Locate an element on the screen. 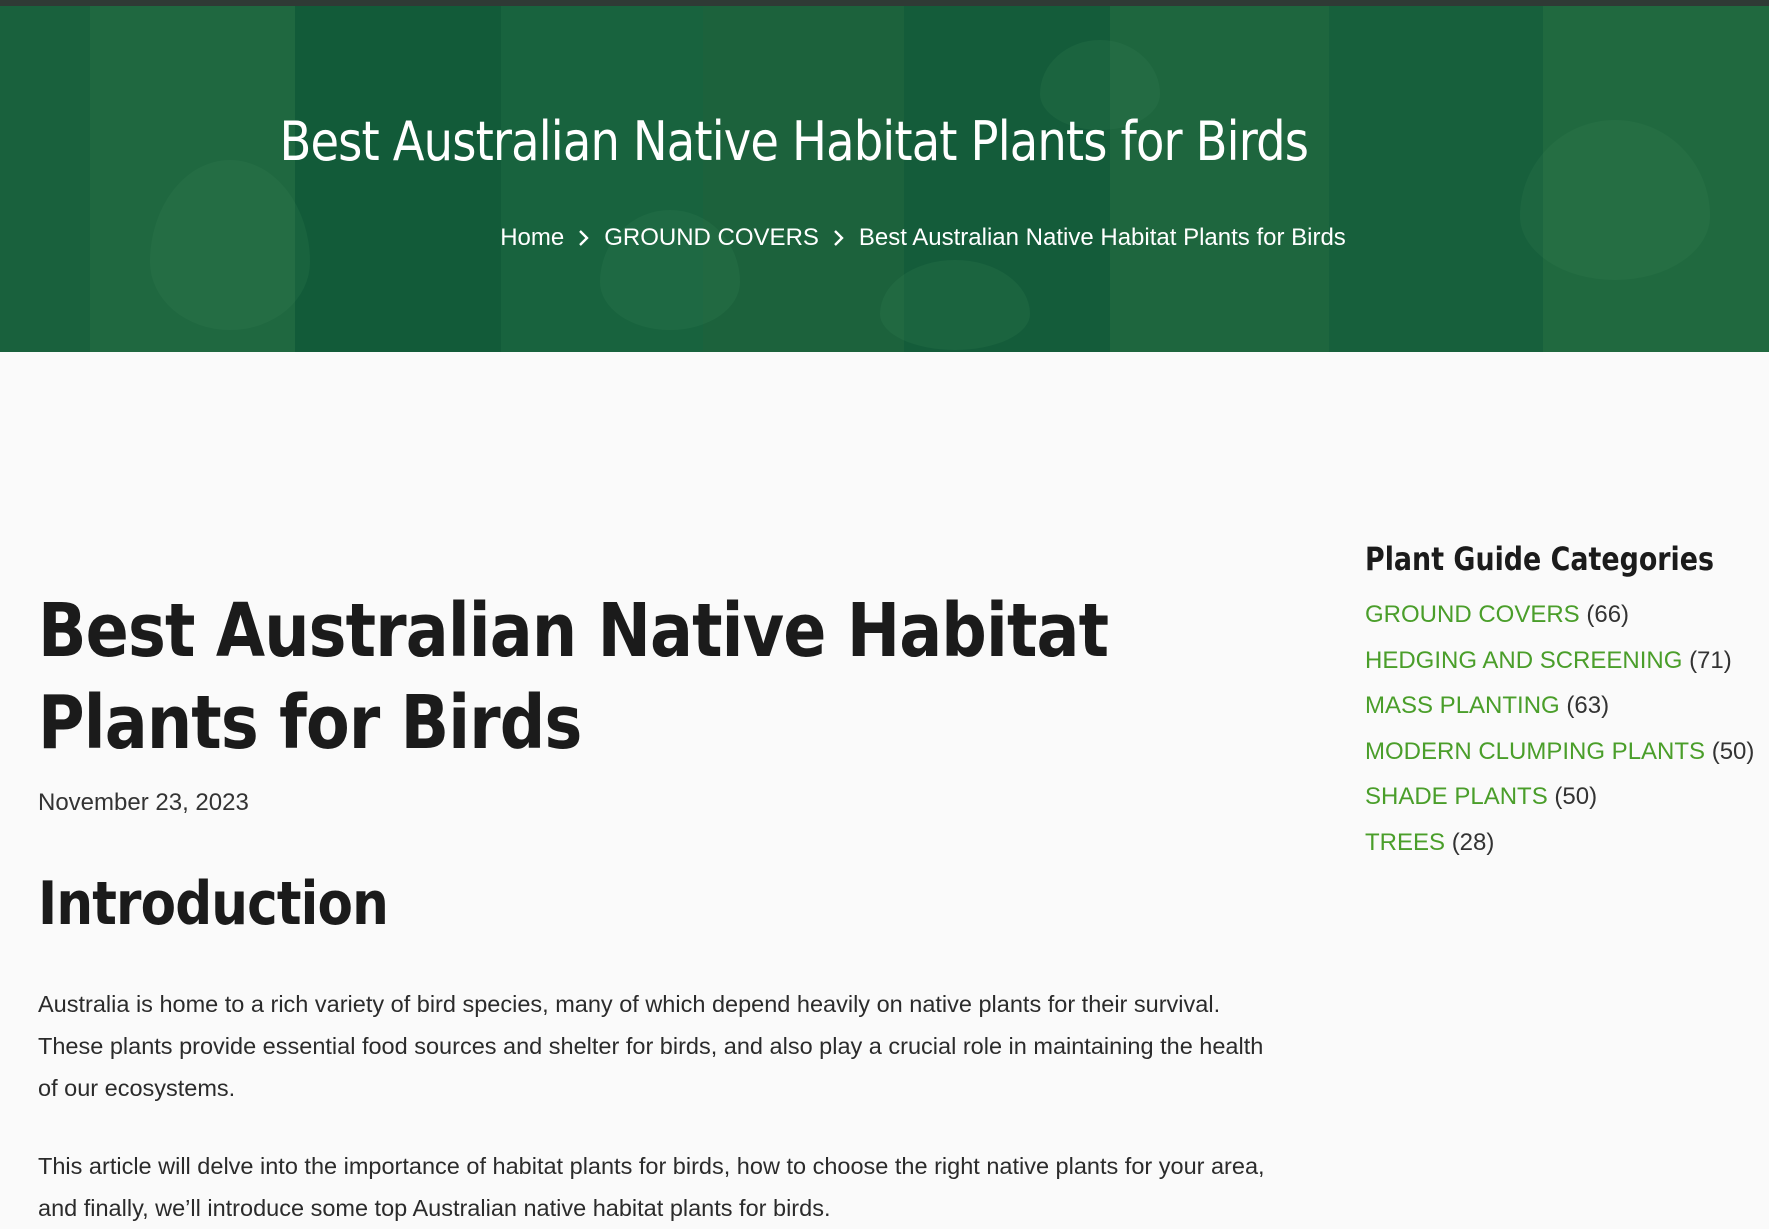 Image resolution: width=1769 pixels, height=1229 pixels. category-link-ground-covers: GROUND COVERS is located at coordinates (1472, 614).